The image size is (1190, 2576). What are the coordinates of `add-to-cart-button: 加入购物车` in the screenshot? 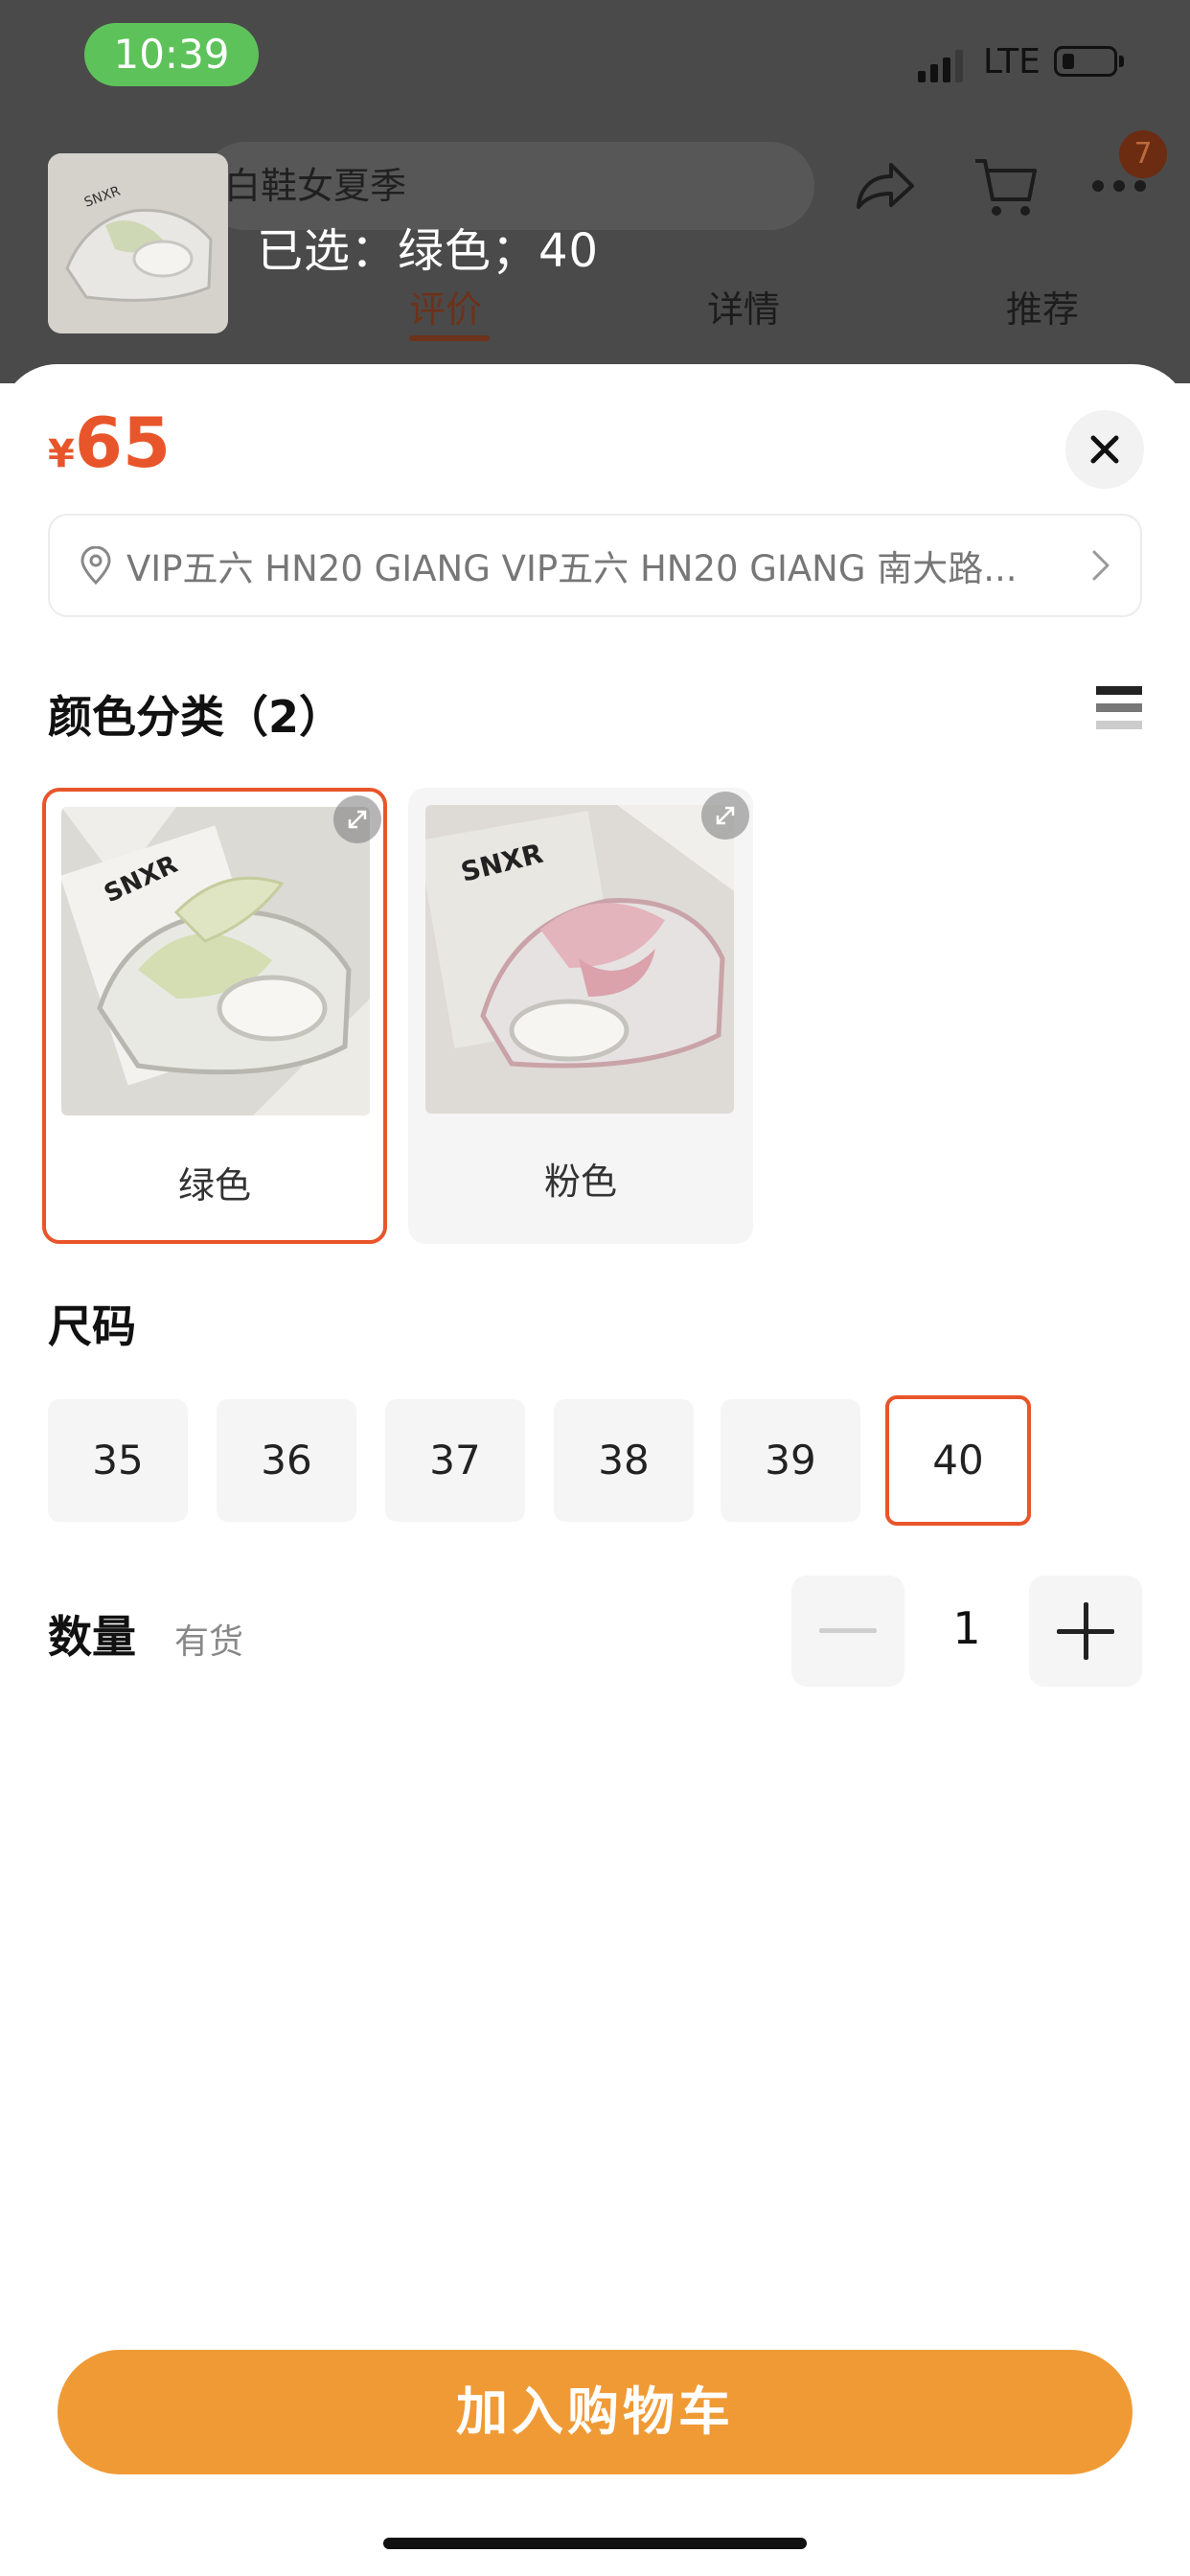 It's located at (595, 2412).